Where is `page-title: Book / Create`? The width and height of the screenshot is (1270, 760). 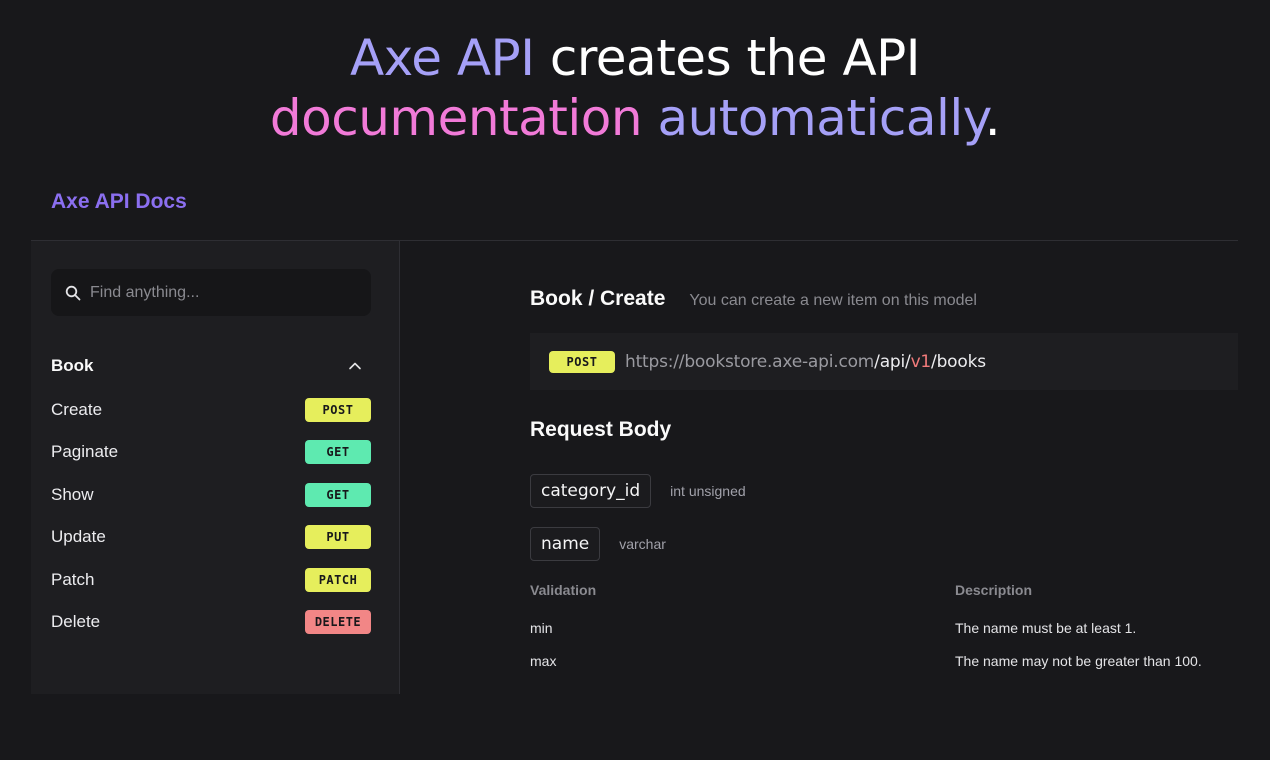 page-title: Book / Create is located at coordinates (598, 298).